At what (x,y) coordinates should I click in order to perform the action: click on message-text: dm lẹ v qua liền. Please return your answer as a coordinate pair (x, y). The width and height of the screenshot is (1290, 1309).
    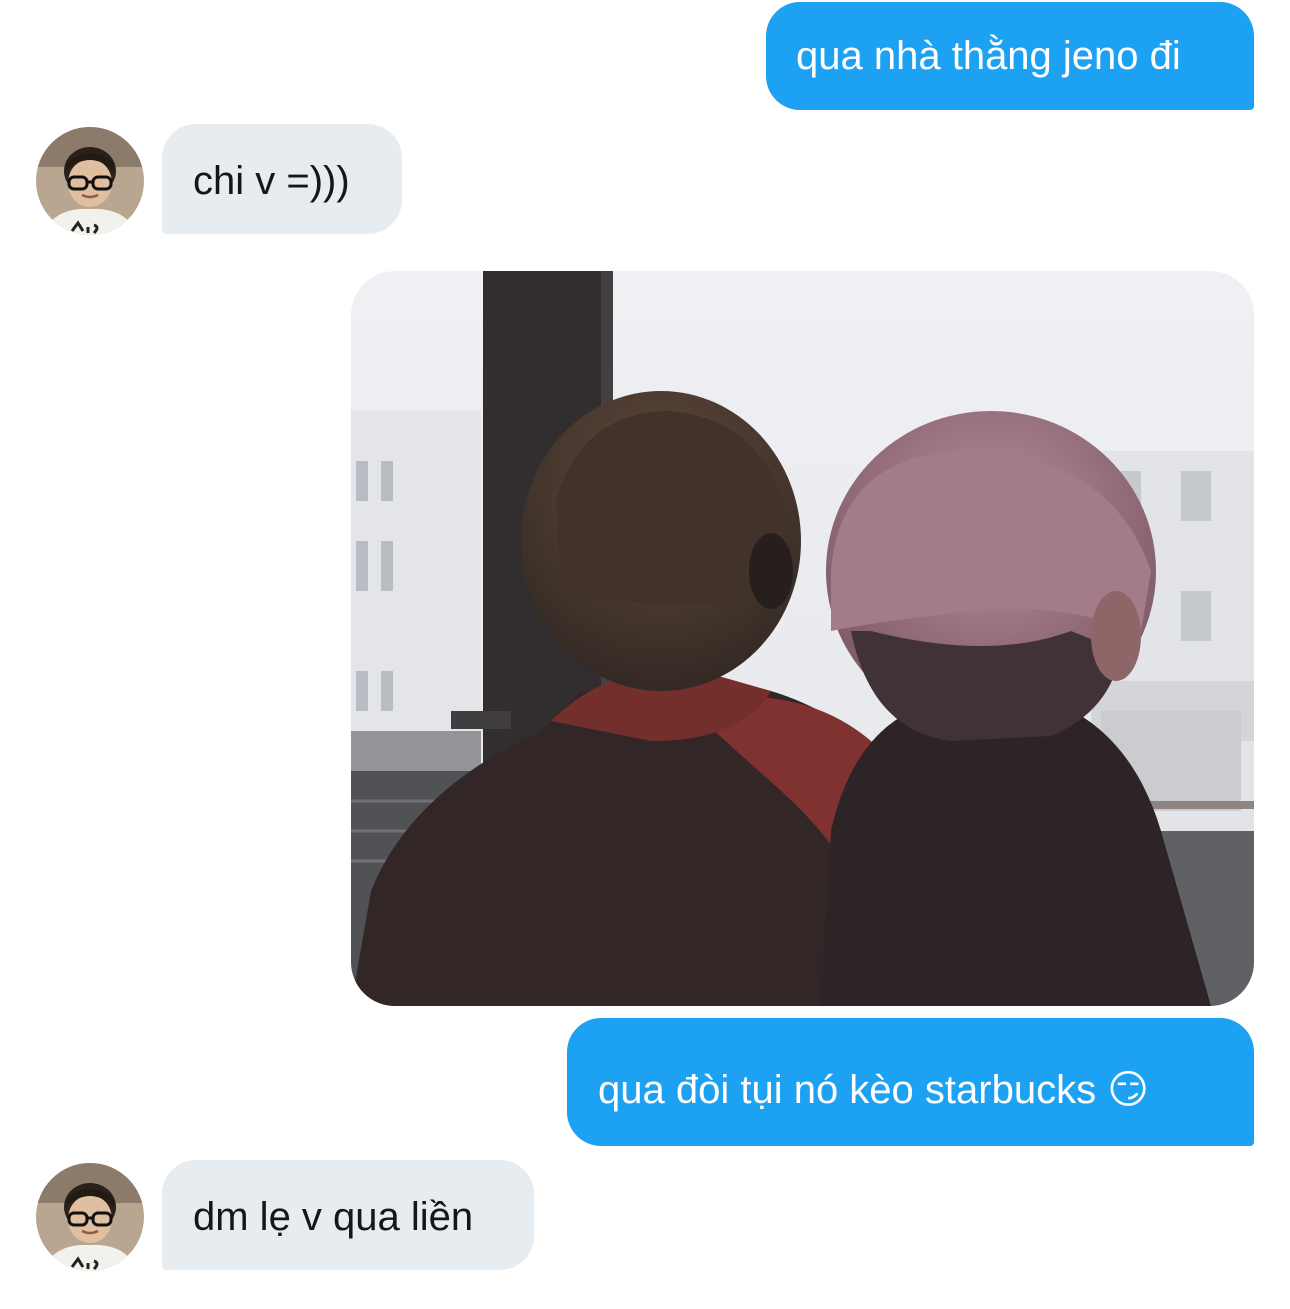
    Looking at the image, I should click on (333, 1217).